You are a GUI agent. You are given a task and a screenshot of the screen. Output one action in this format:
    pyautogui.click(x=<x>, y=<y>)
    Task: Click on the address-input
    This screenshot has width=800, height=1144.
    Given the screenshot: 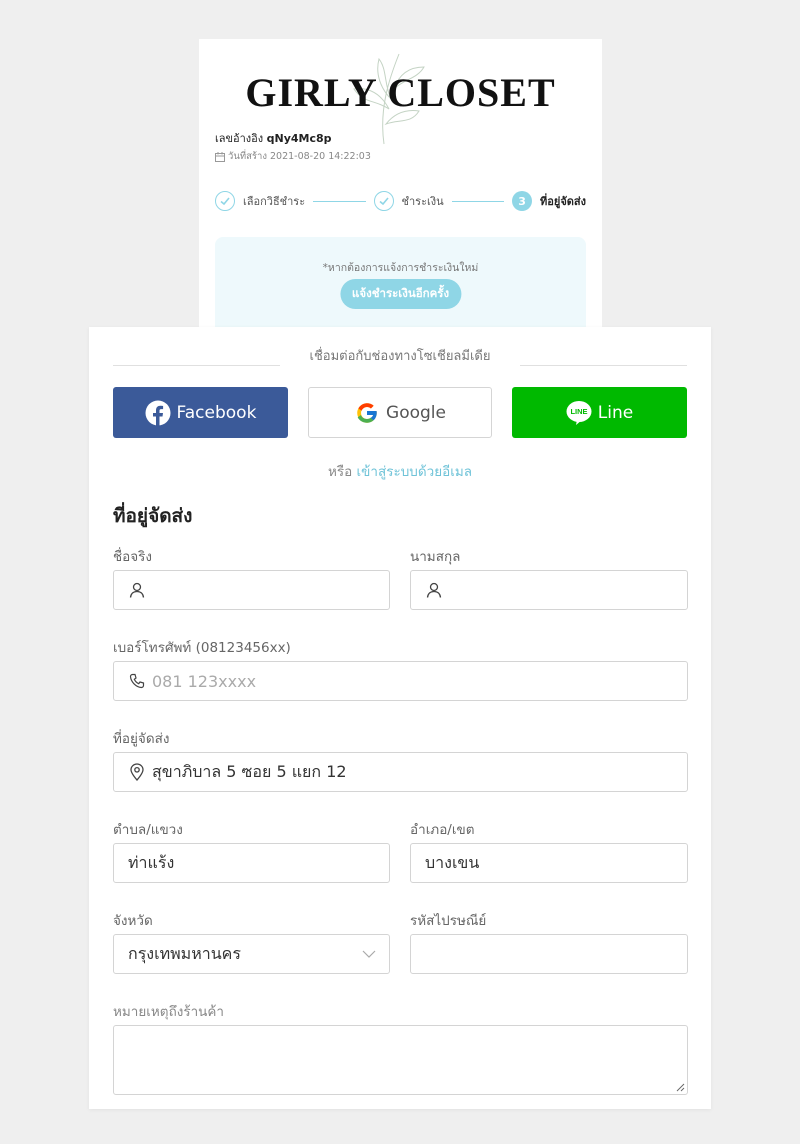 What is the action you would take?
    pyautogui.click(x=419, y=772)
    